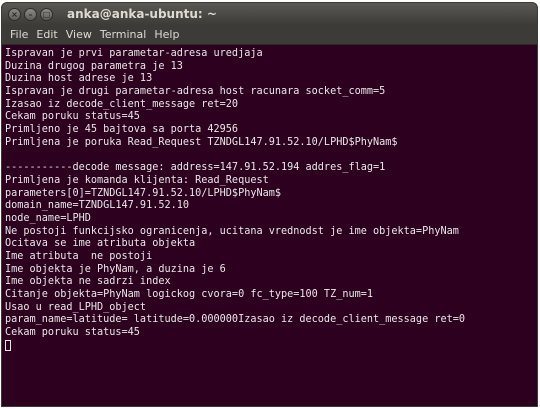 This screenshot has height=409, width=540. I want to click on window-title: anka@anka-ubuntu: ~, so click(142, 14).